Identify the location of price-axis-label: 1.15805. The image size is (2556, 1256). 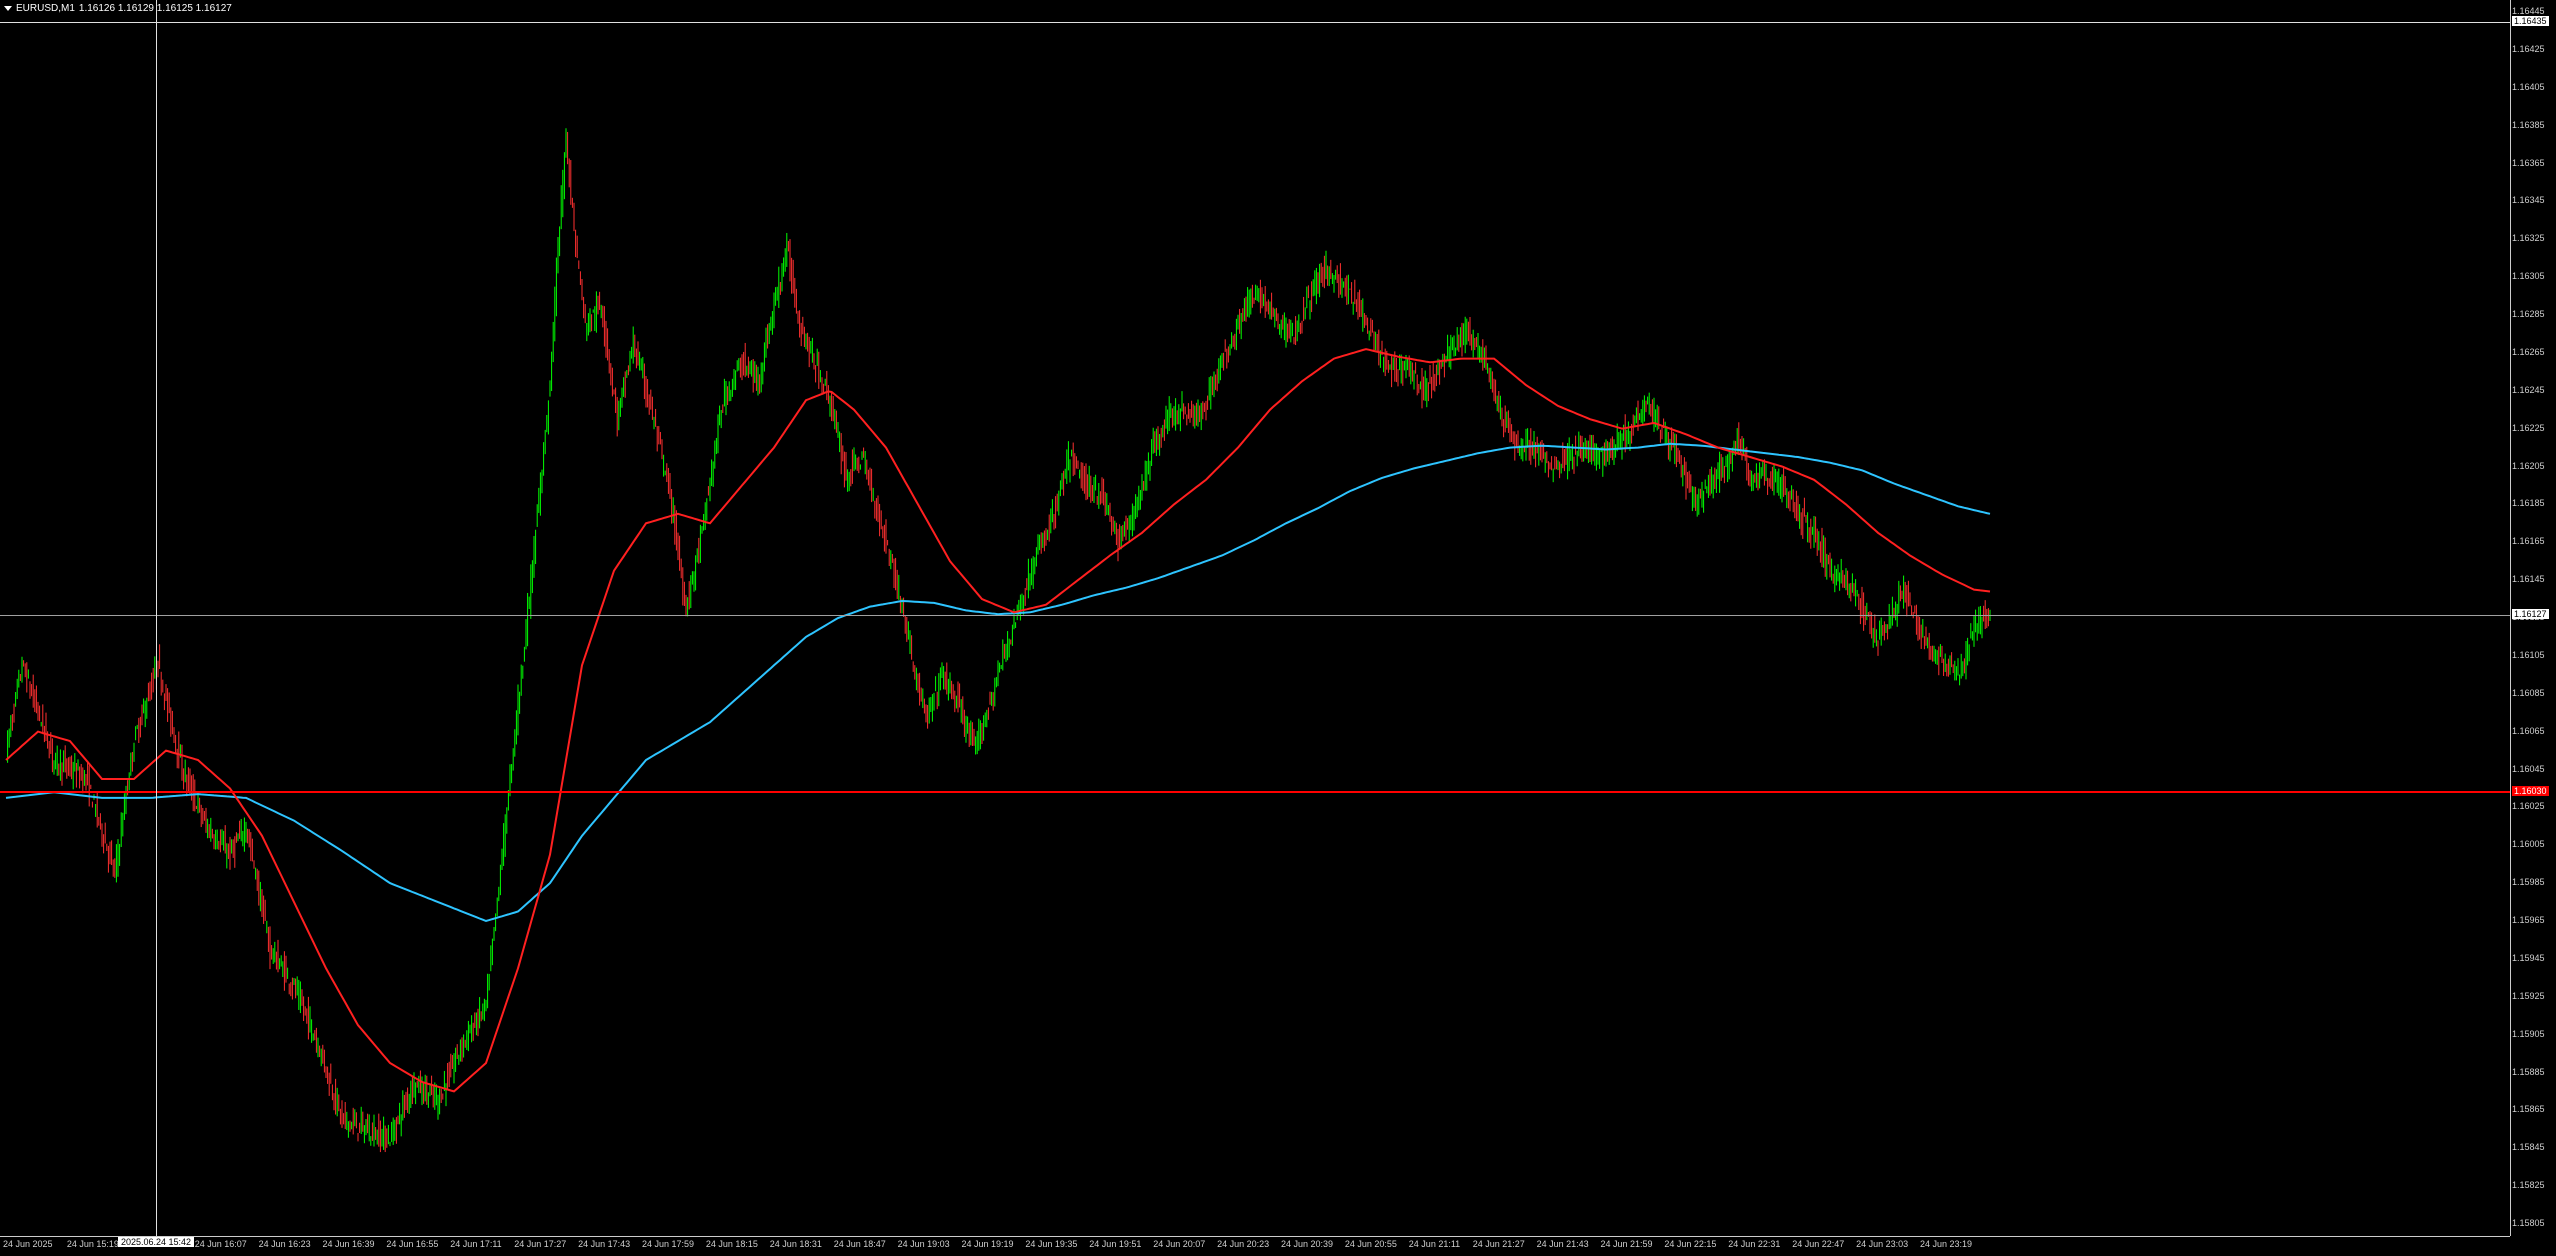
(2528, 1223).